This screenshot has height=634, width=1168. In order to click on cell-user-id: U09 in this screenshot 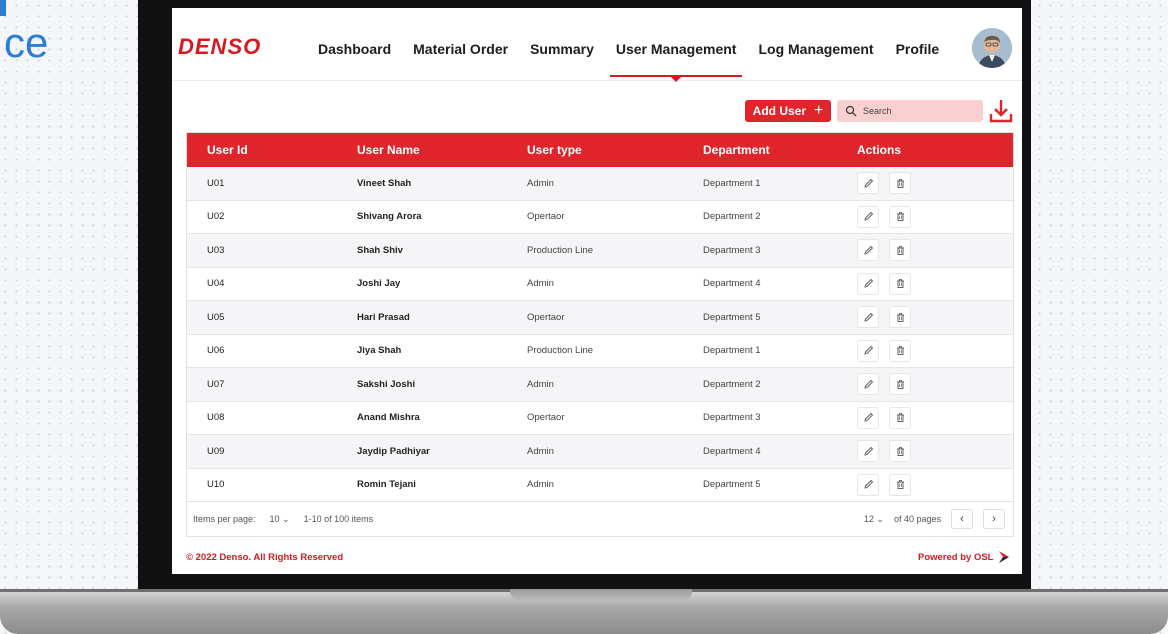, I will do `click(216, 451)`.